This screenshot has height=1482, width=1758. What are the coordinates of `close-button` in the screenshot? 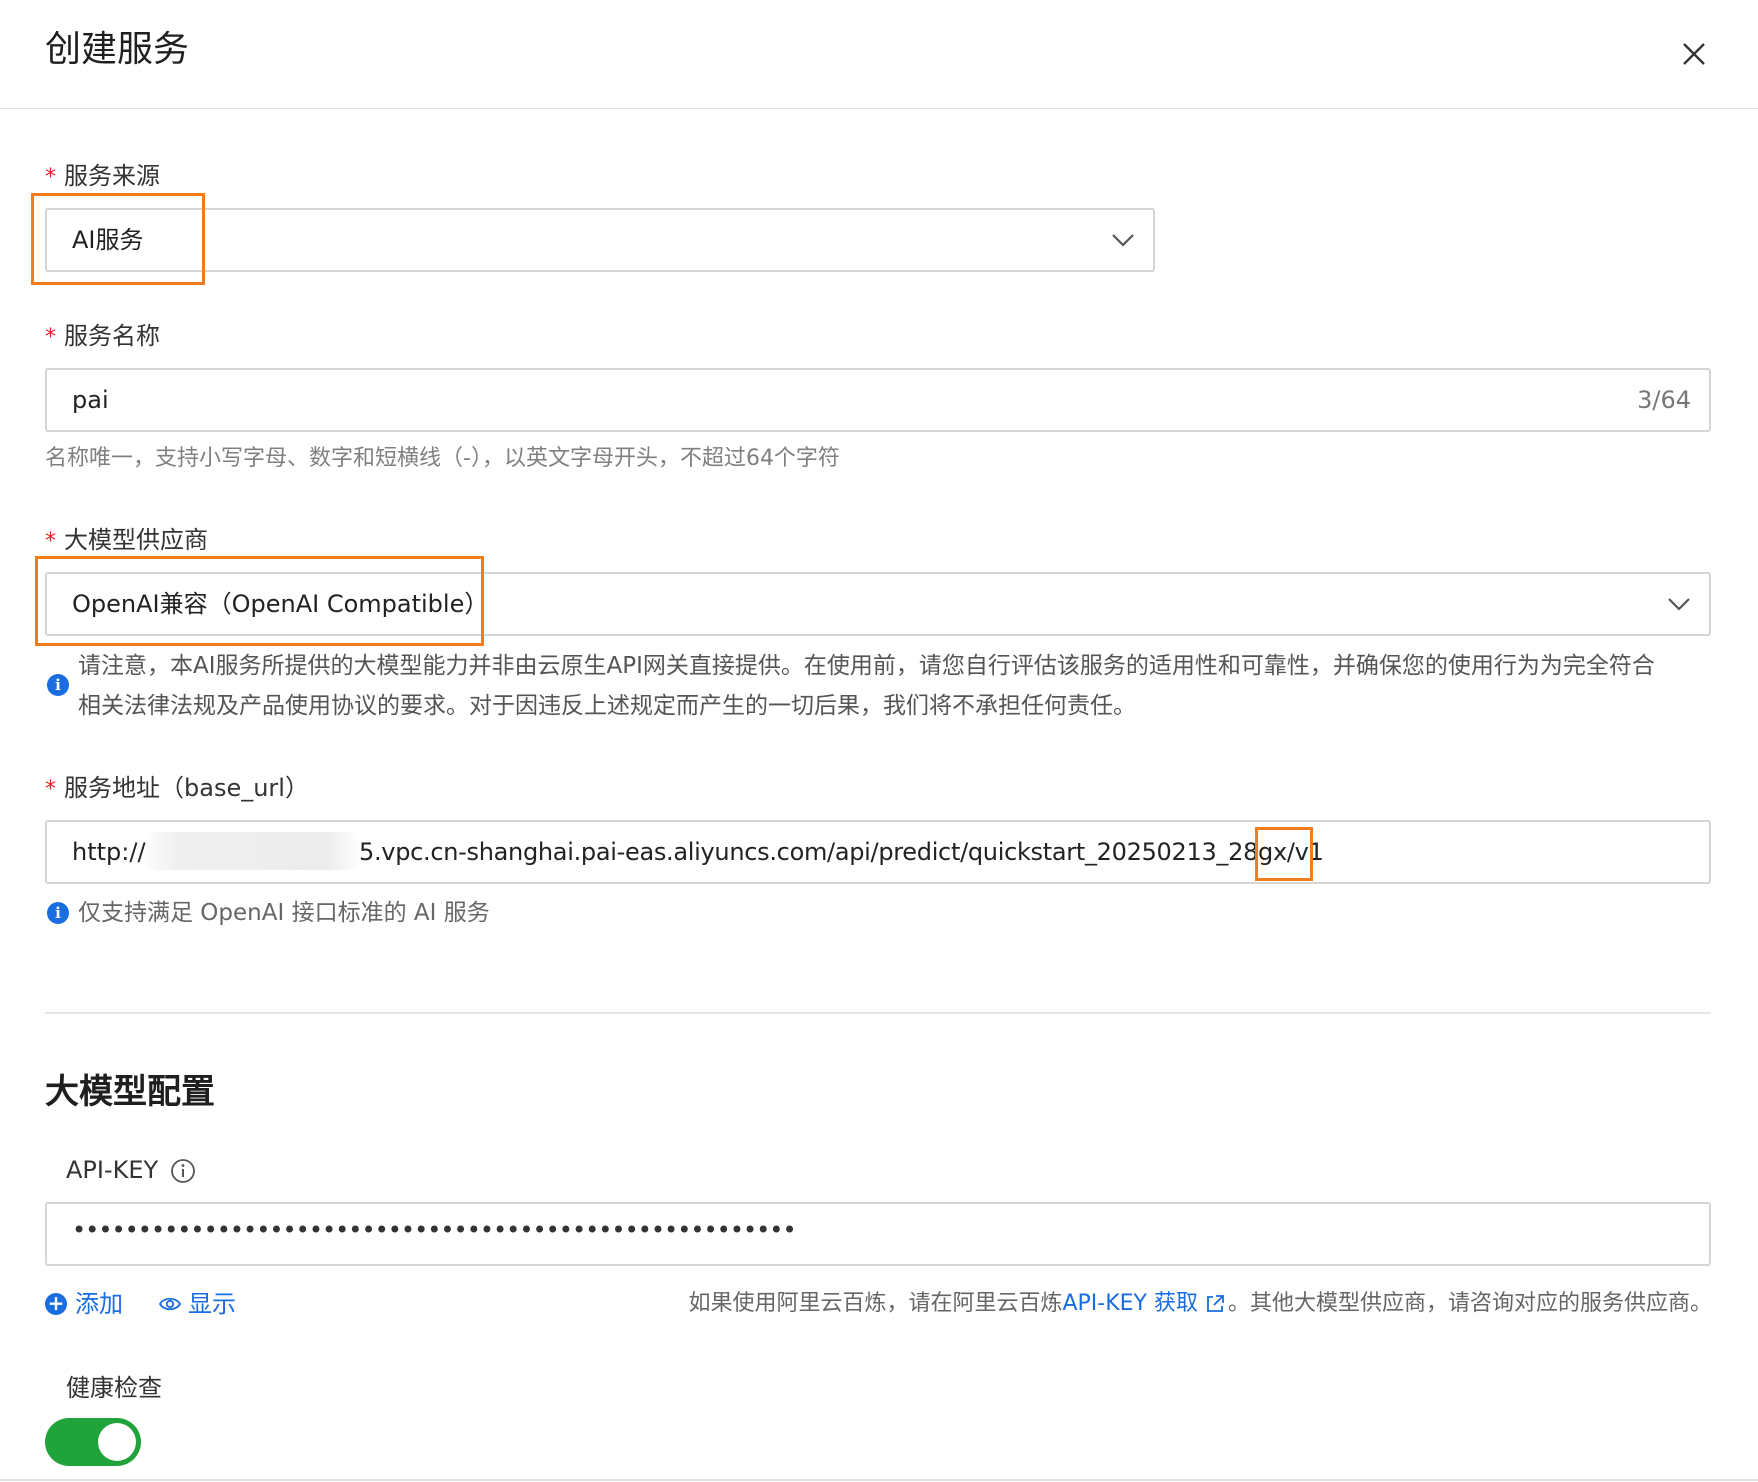 It's located at (1694, 54).